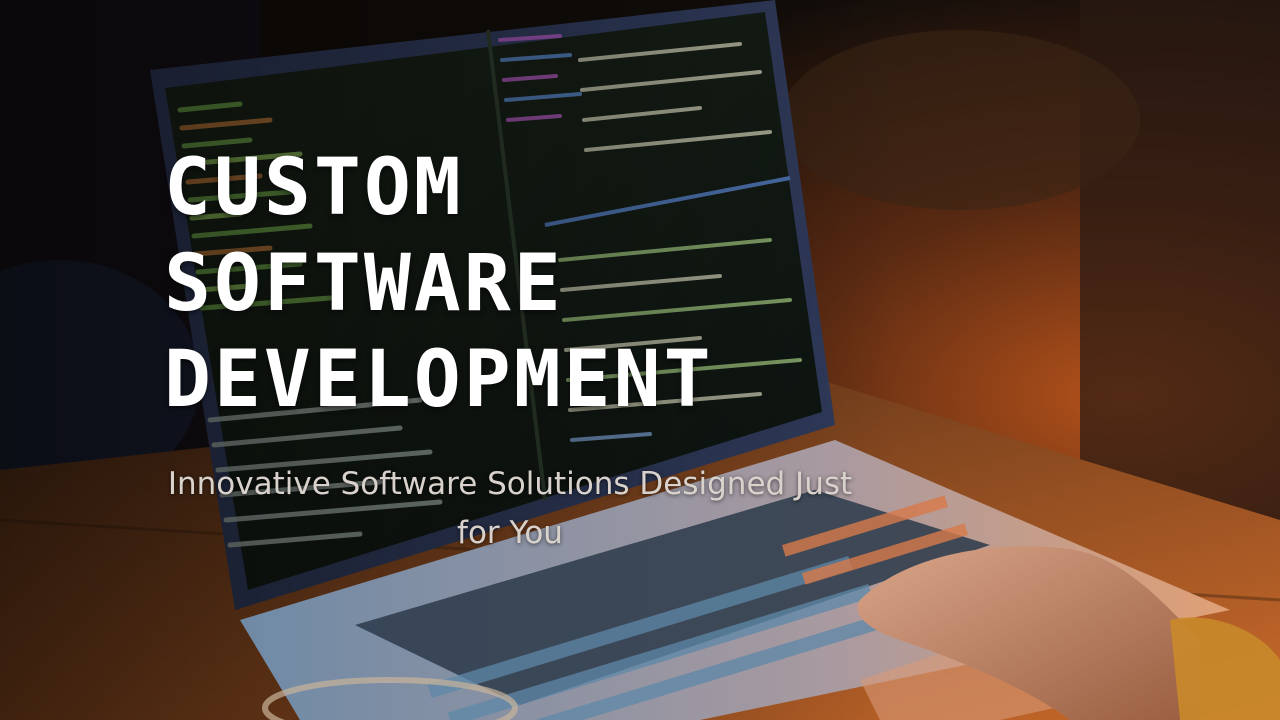  Describe the element at coordinates (439, 380) in the screenshot. I see `title-line-3: DEVELOPMENT` at that location.